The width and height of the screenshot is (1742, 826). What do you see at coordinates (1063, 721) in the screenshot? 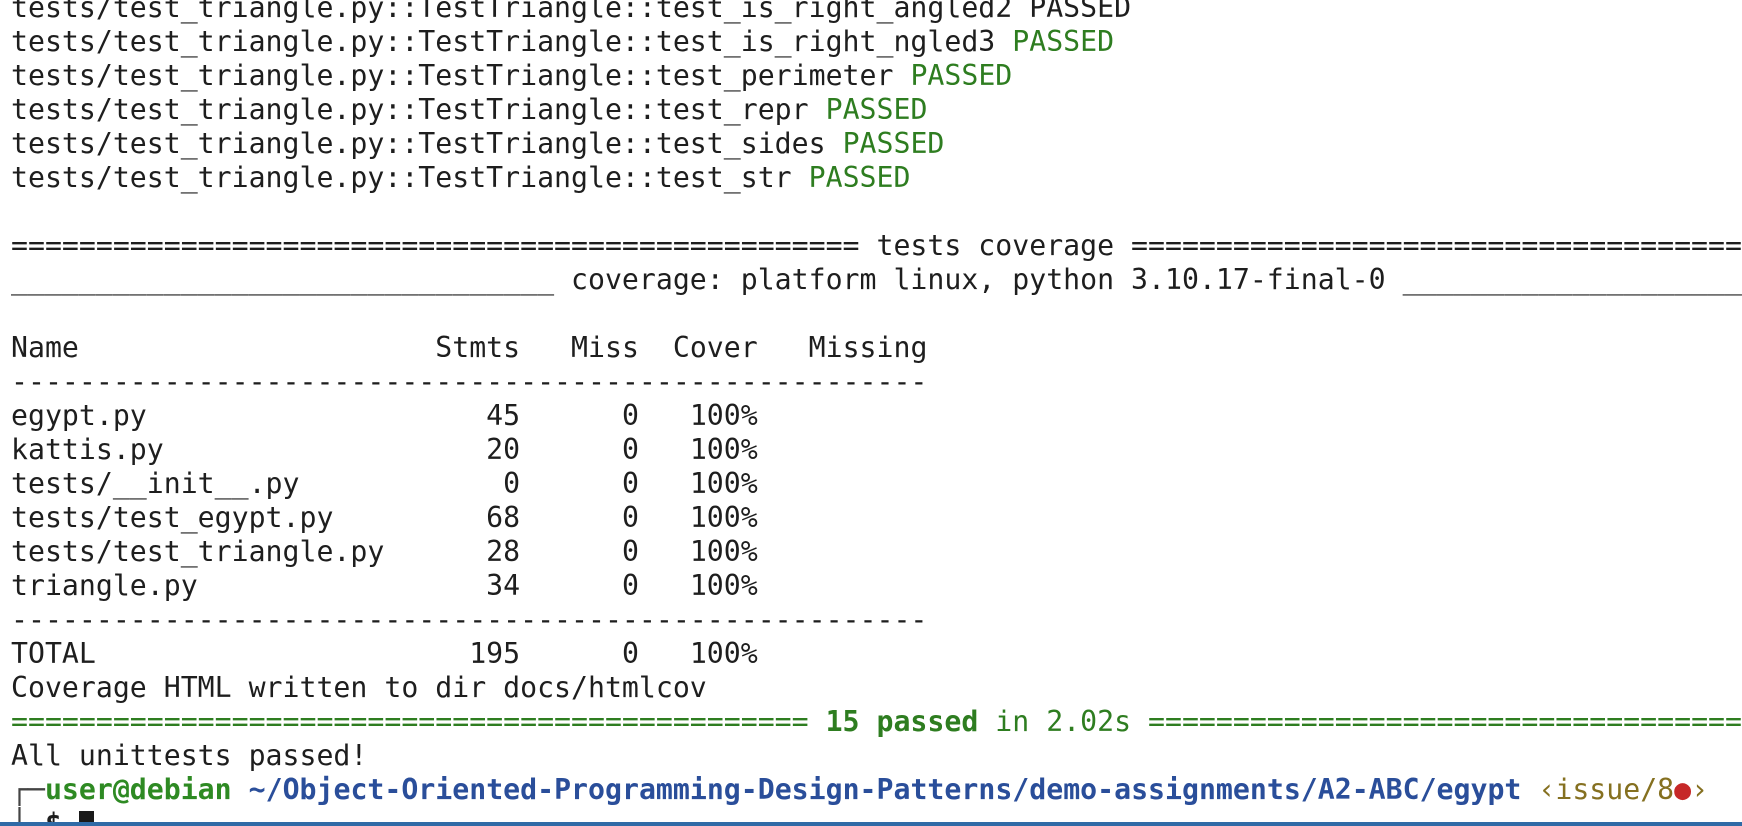
I see `summary-time: in 2.02s` at bounding box center [1063, 721].